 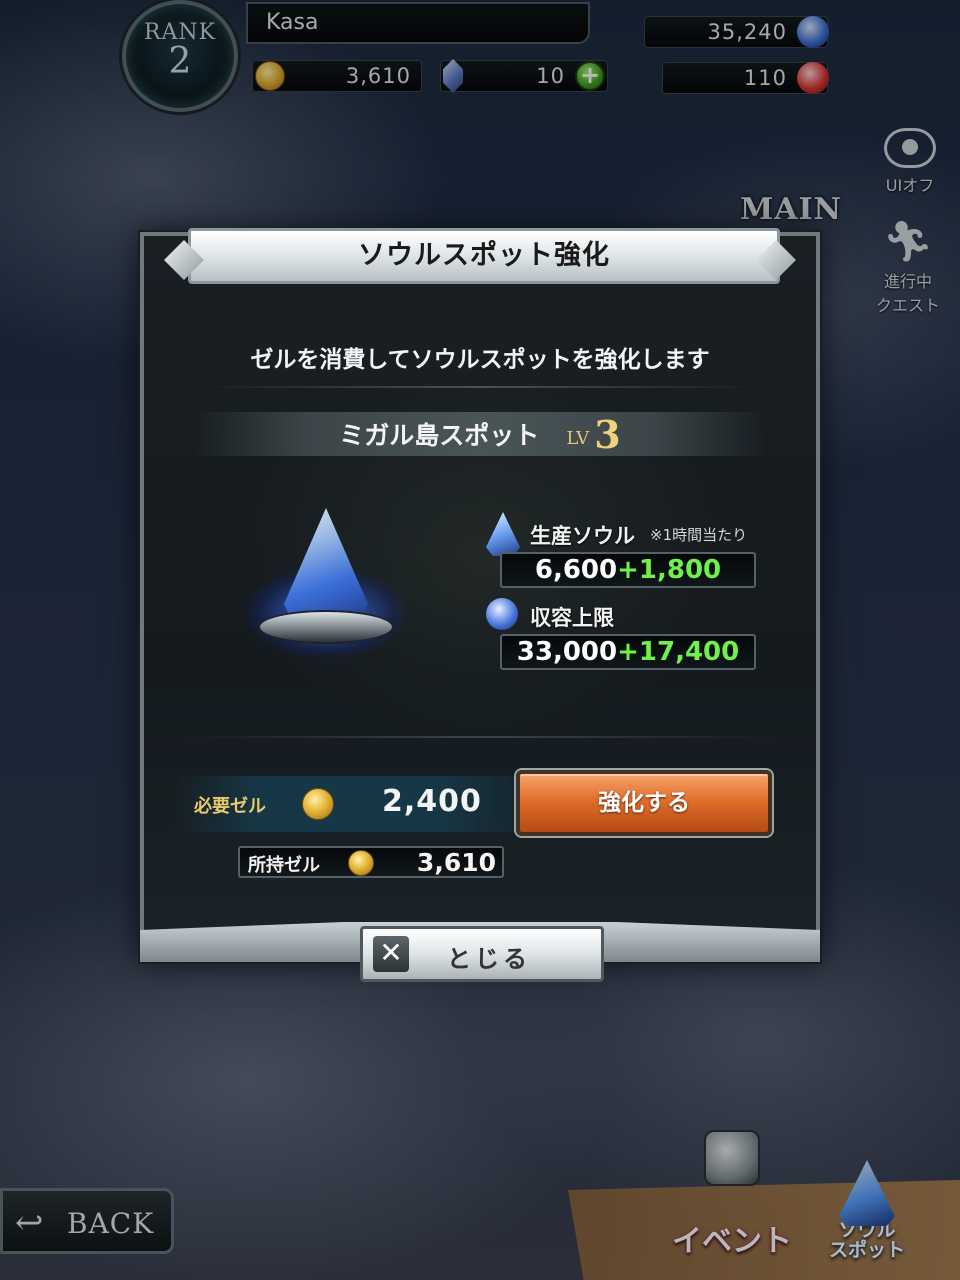 What do you see at coordinates (503, 534) in the screenshot?
I see `soul-drop-icon` at bounding box center [503, 534].